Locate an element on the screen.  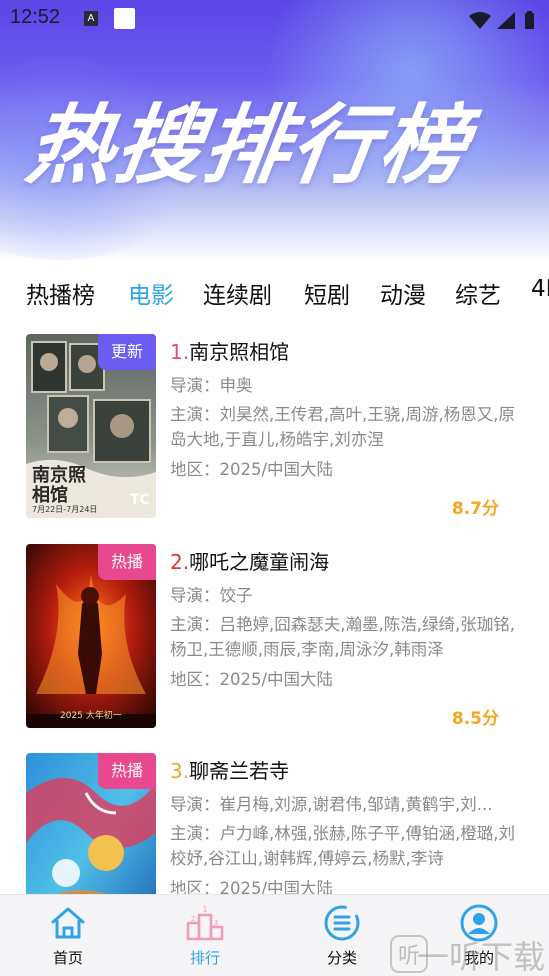
nav-ranking: 1 2 3 排行 is located at coordinates (205, 938).